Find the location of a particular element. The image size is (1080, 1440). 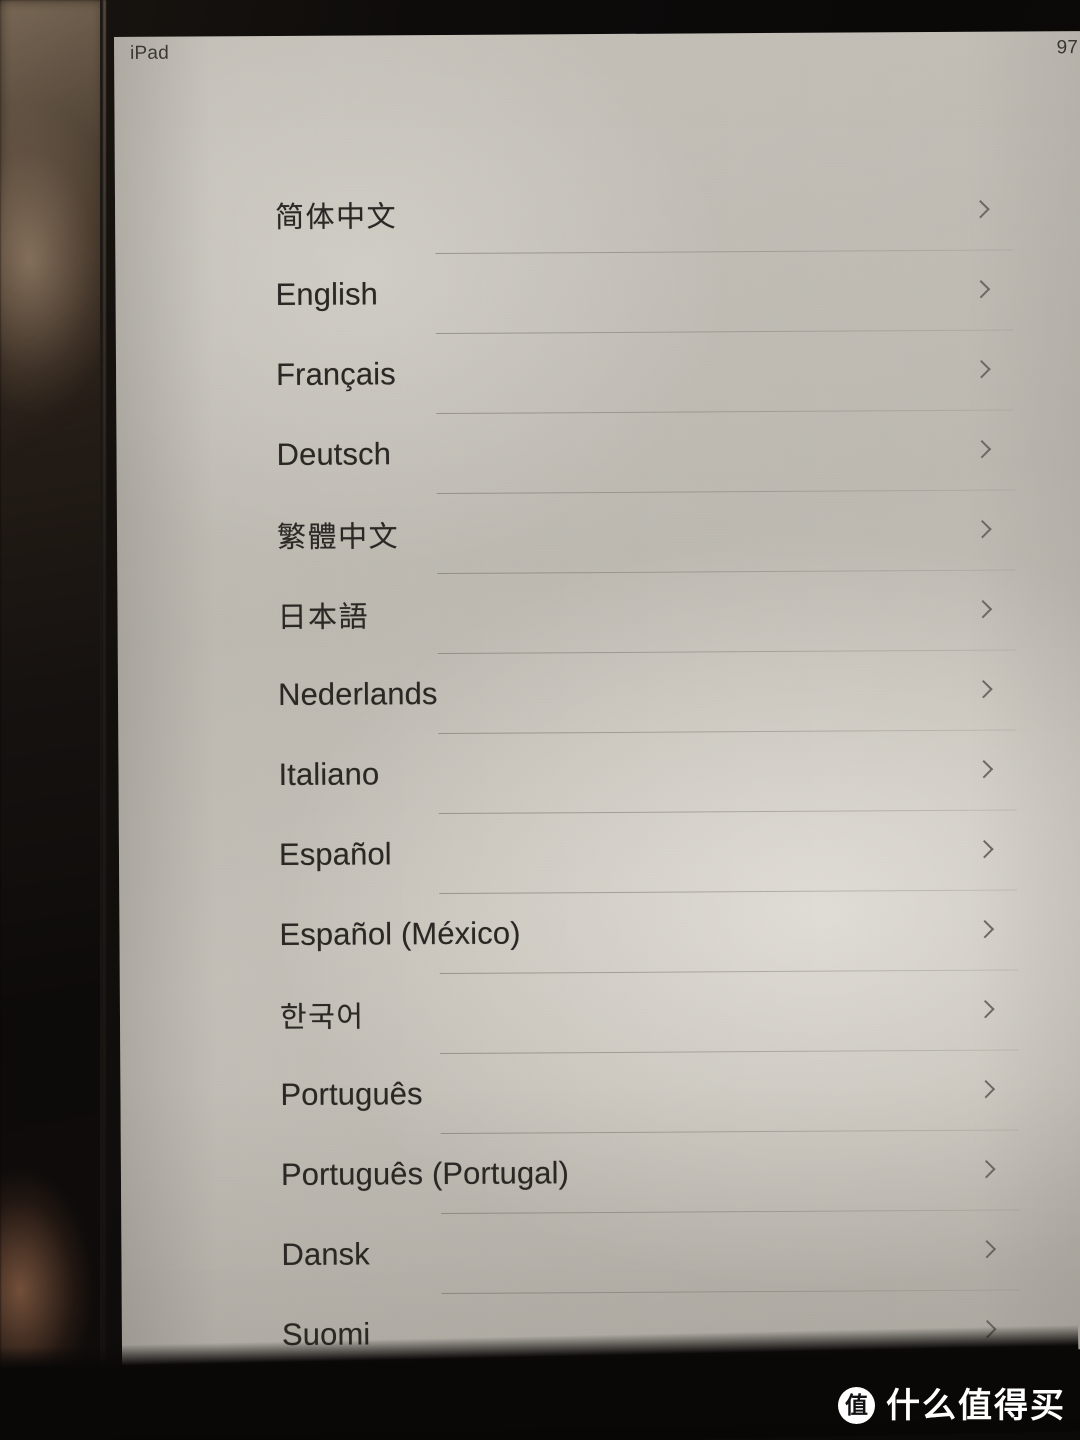

language-label: 繁體中文 is located at coordinates (338, 538).